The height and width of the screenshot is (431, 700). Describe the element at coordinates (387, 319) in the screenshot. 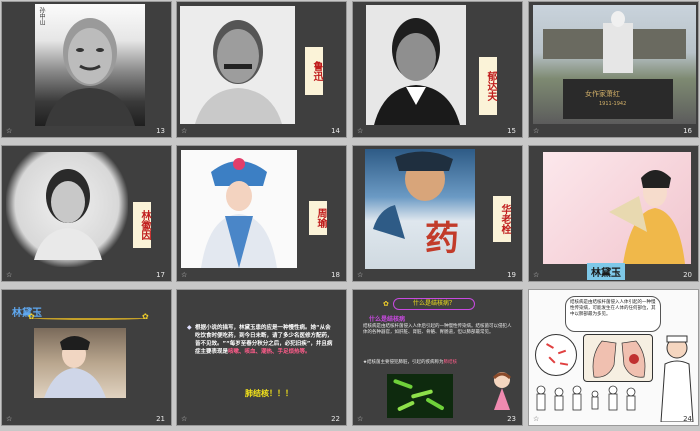

I see `subtitle: 什么是结核病` at that location.